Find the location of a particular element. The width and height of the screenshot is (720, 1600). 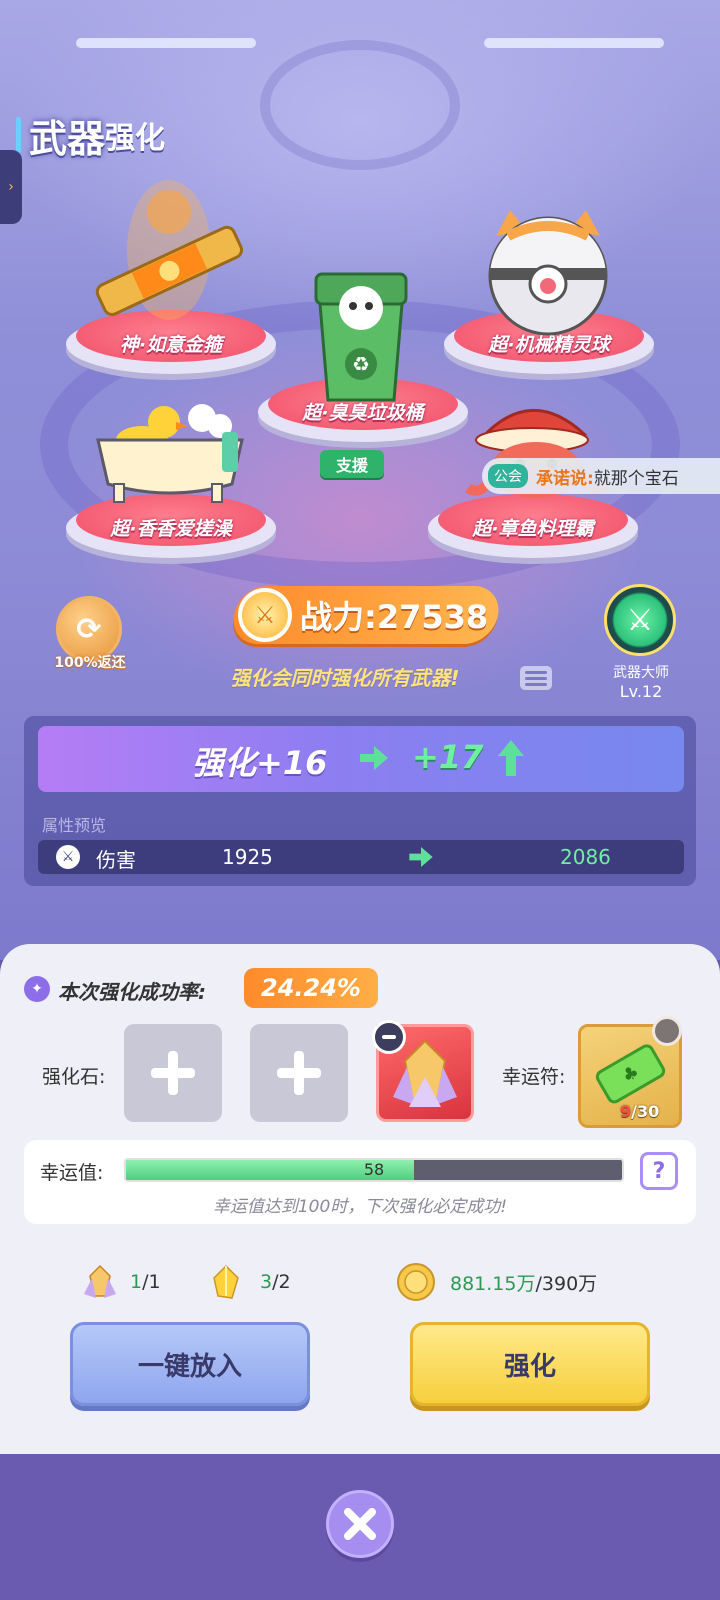

cost-crystal-have: 1 is located at coordinates (136, 1282).